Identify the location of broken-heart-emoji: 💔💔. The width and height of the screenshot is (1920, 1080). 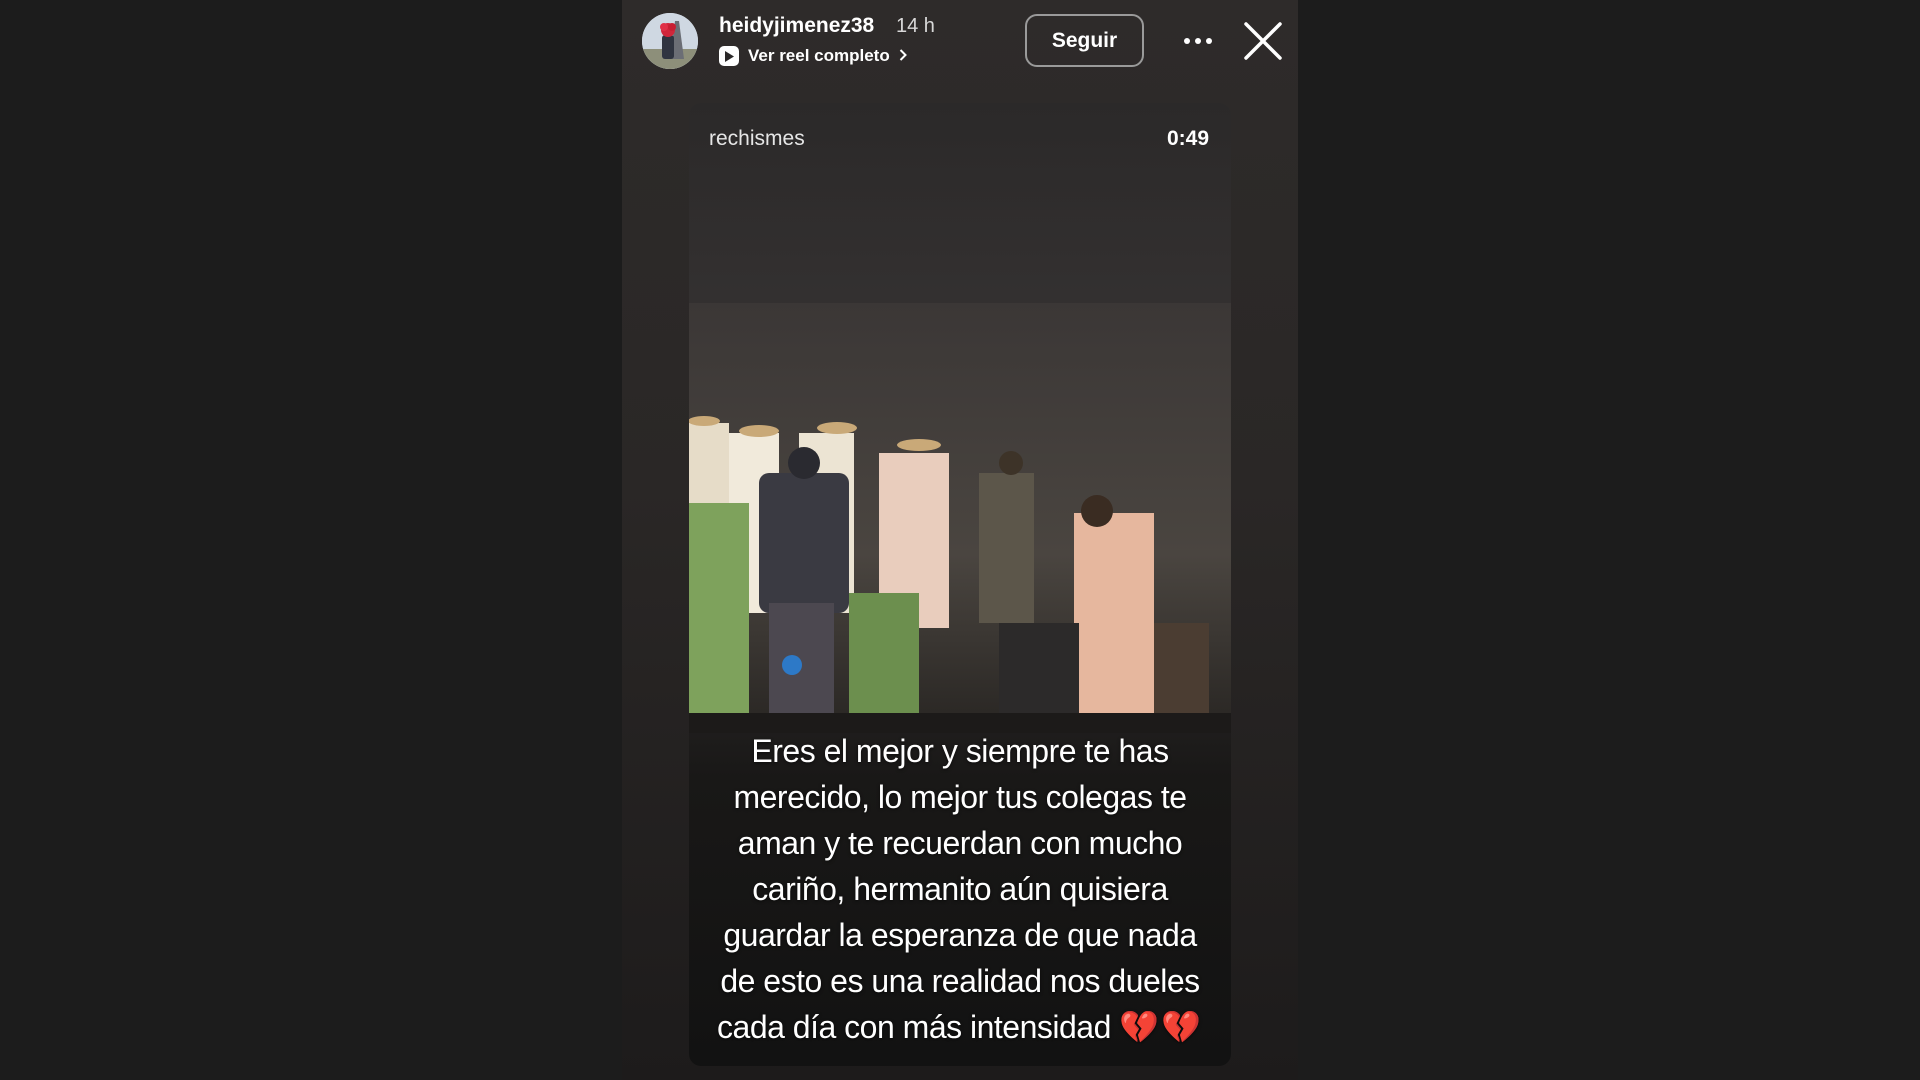
(1161, 1027).